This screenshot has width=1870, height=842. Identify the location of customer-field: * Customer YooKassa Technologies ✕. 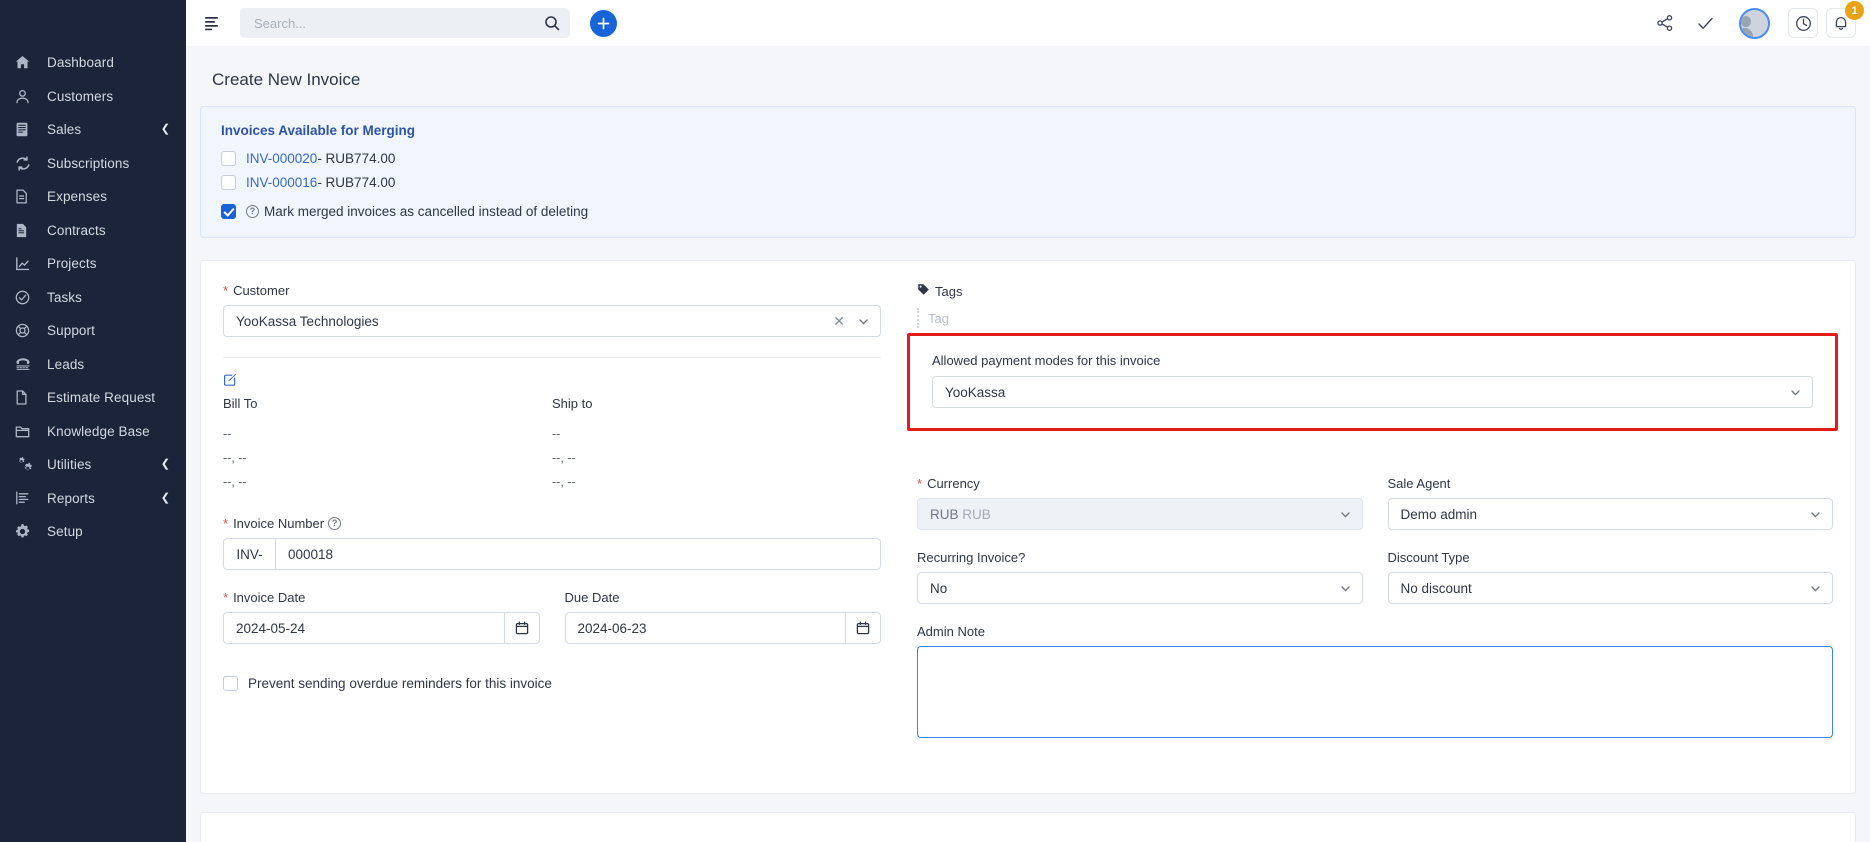
(552, 310).